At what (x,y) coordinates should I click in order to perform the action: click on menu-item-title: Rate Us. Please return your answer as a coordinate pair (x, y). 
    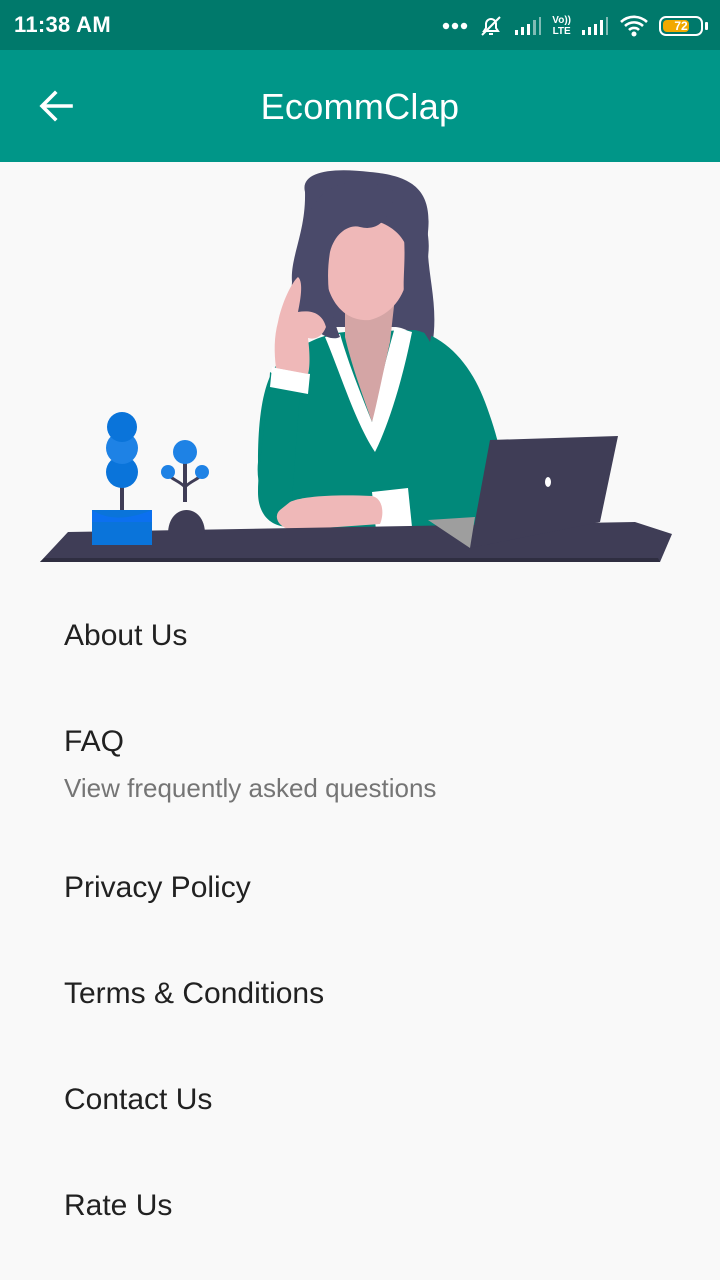
    Looking at the image, I should click on (118, 1205).